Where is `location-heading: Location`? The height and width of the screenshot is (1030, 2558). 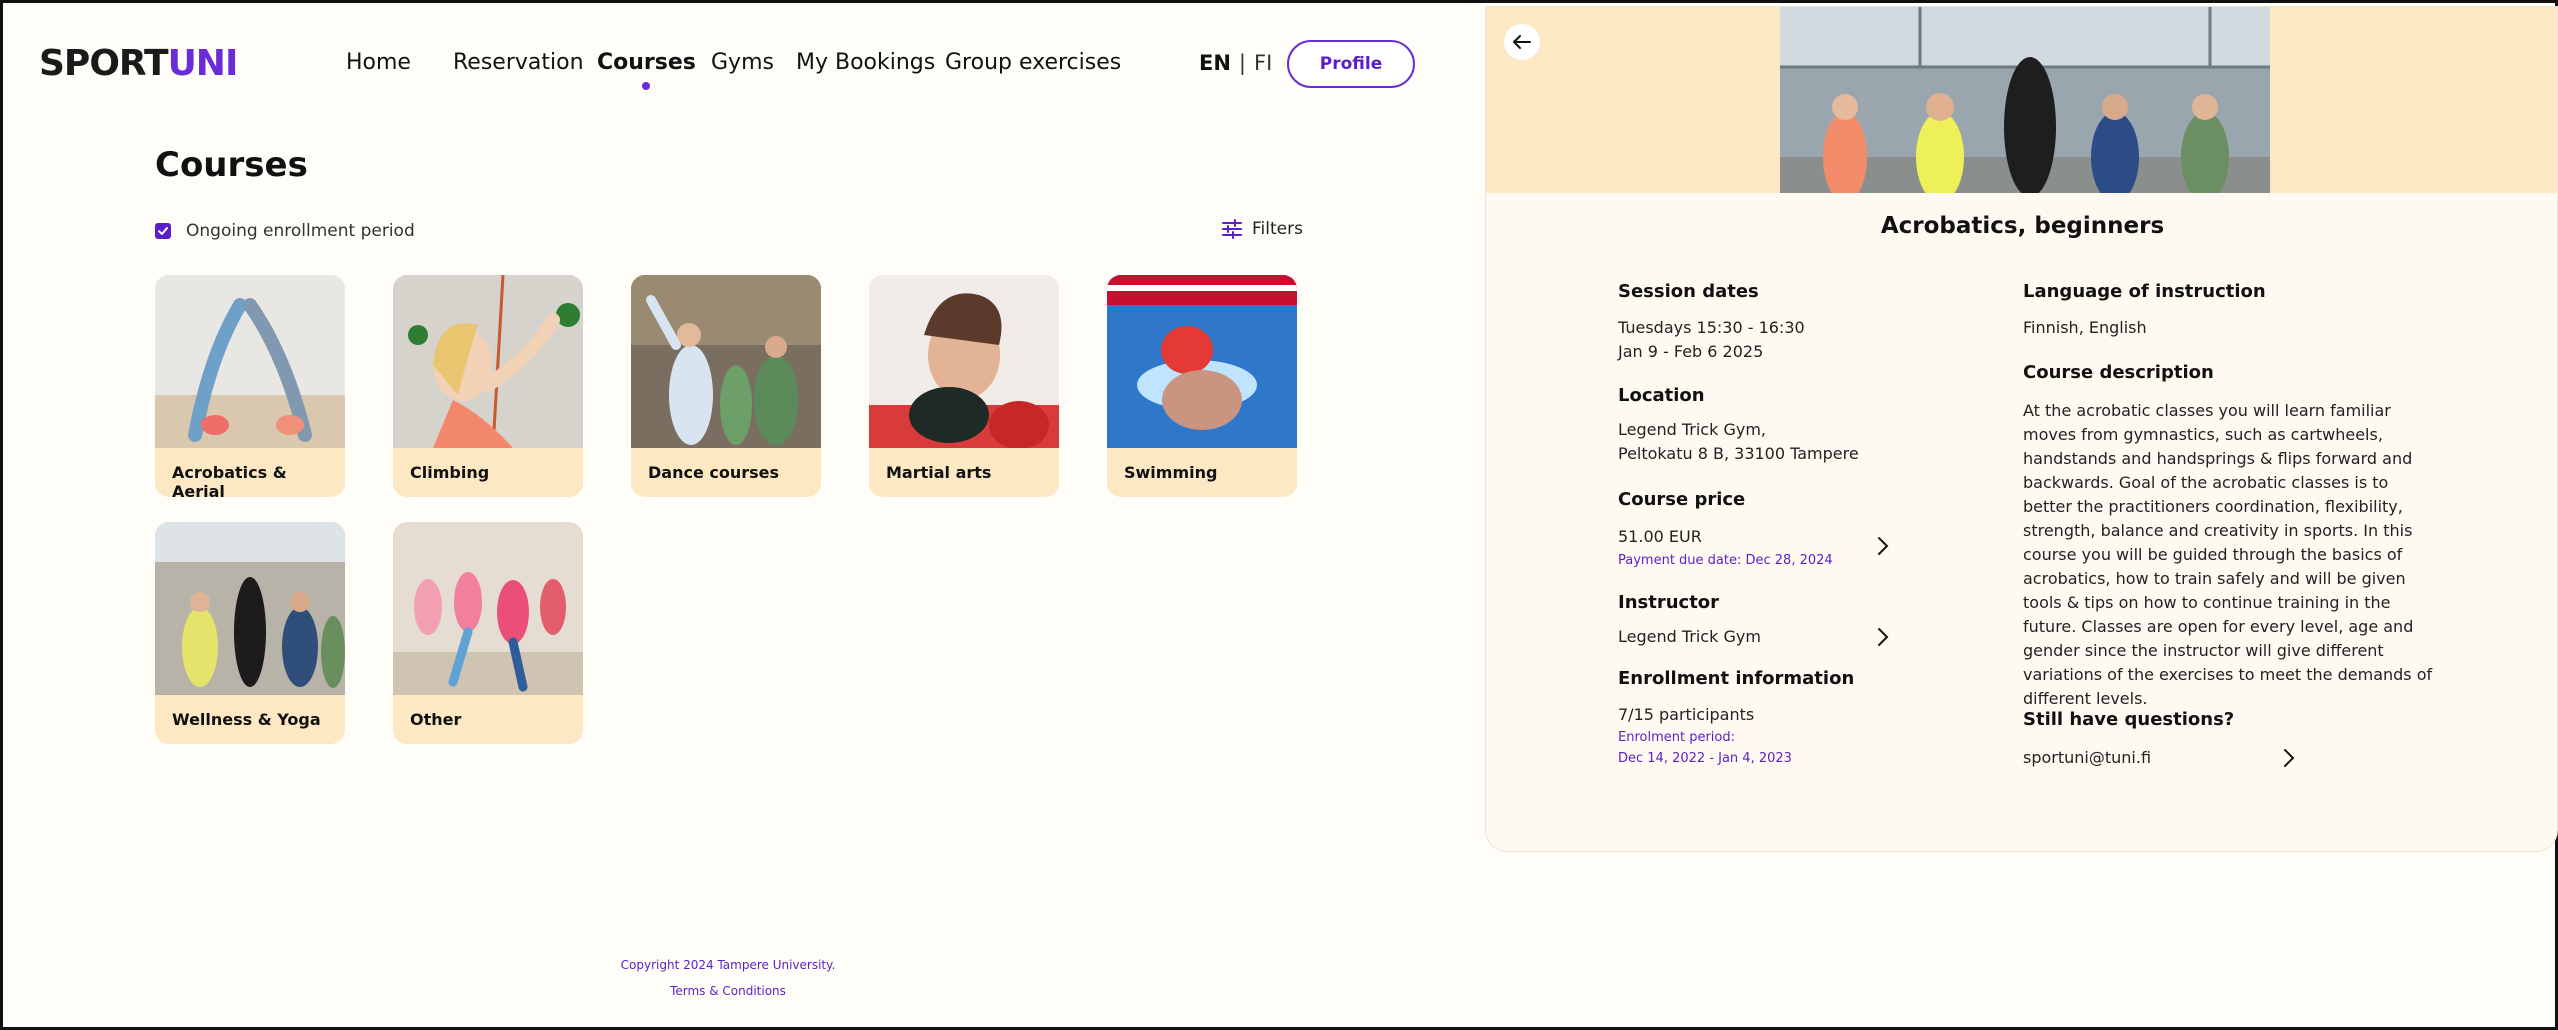
location-heading: Location is located at coordinates (1661, 395).